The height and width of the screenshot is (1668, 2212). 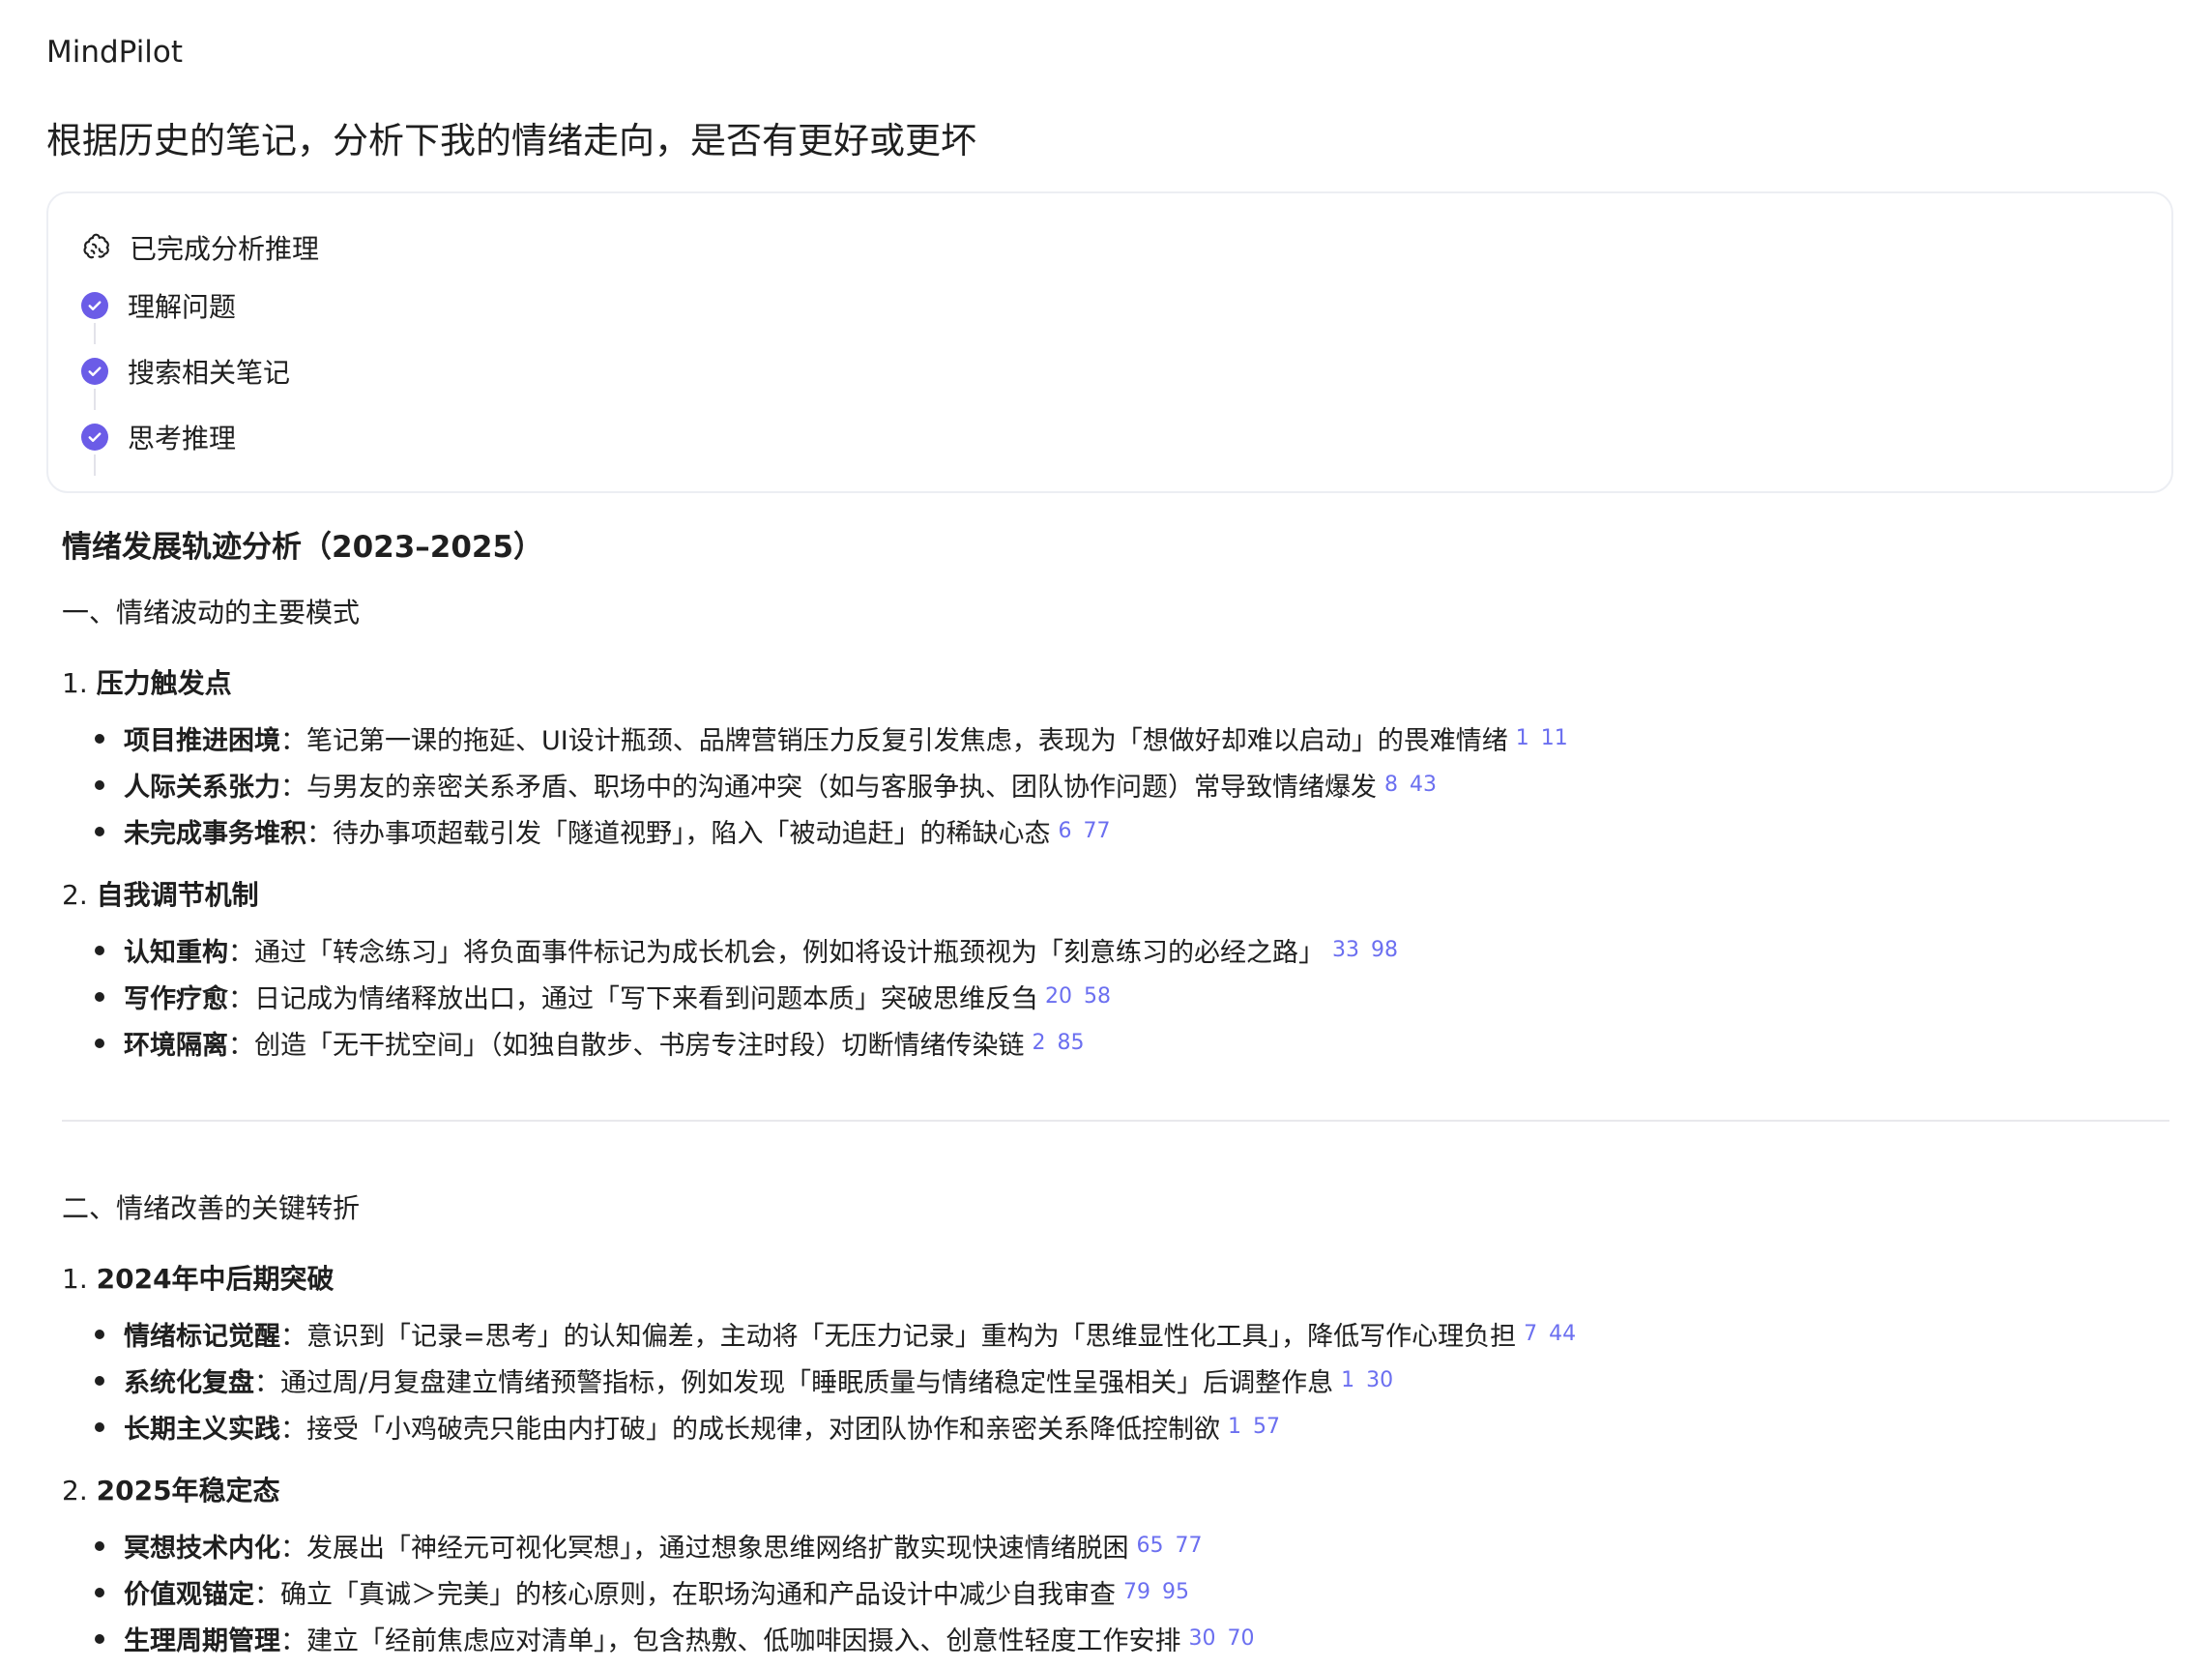 I want to click on item-text: ：待办事项超载引发「隧道视野」，陷入「被动追赶」的稀缺心态, so click(x=678, y=834).